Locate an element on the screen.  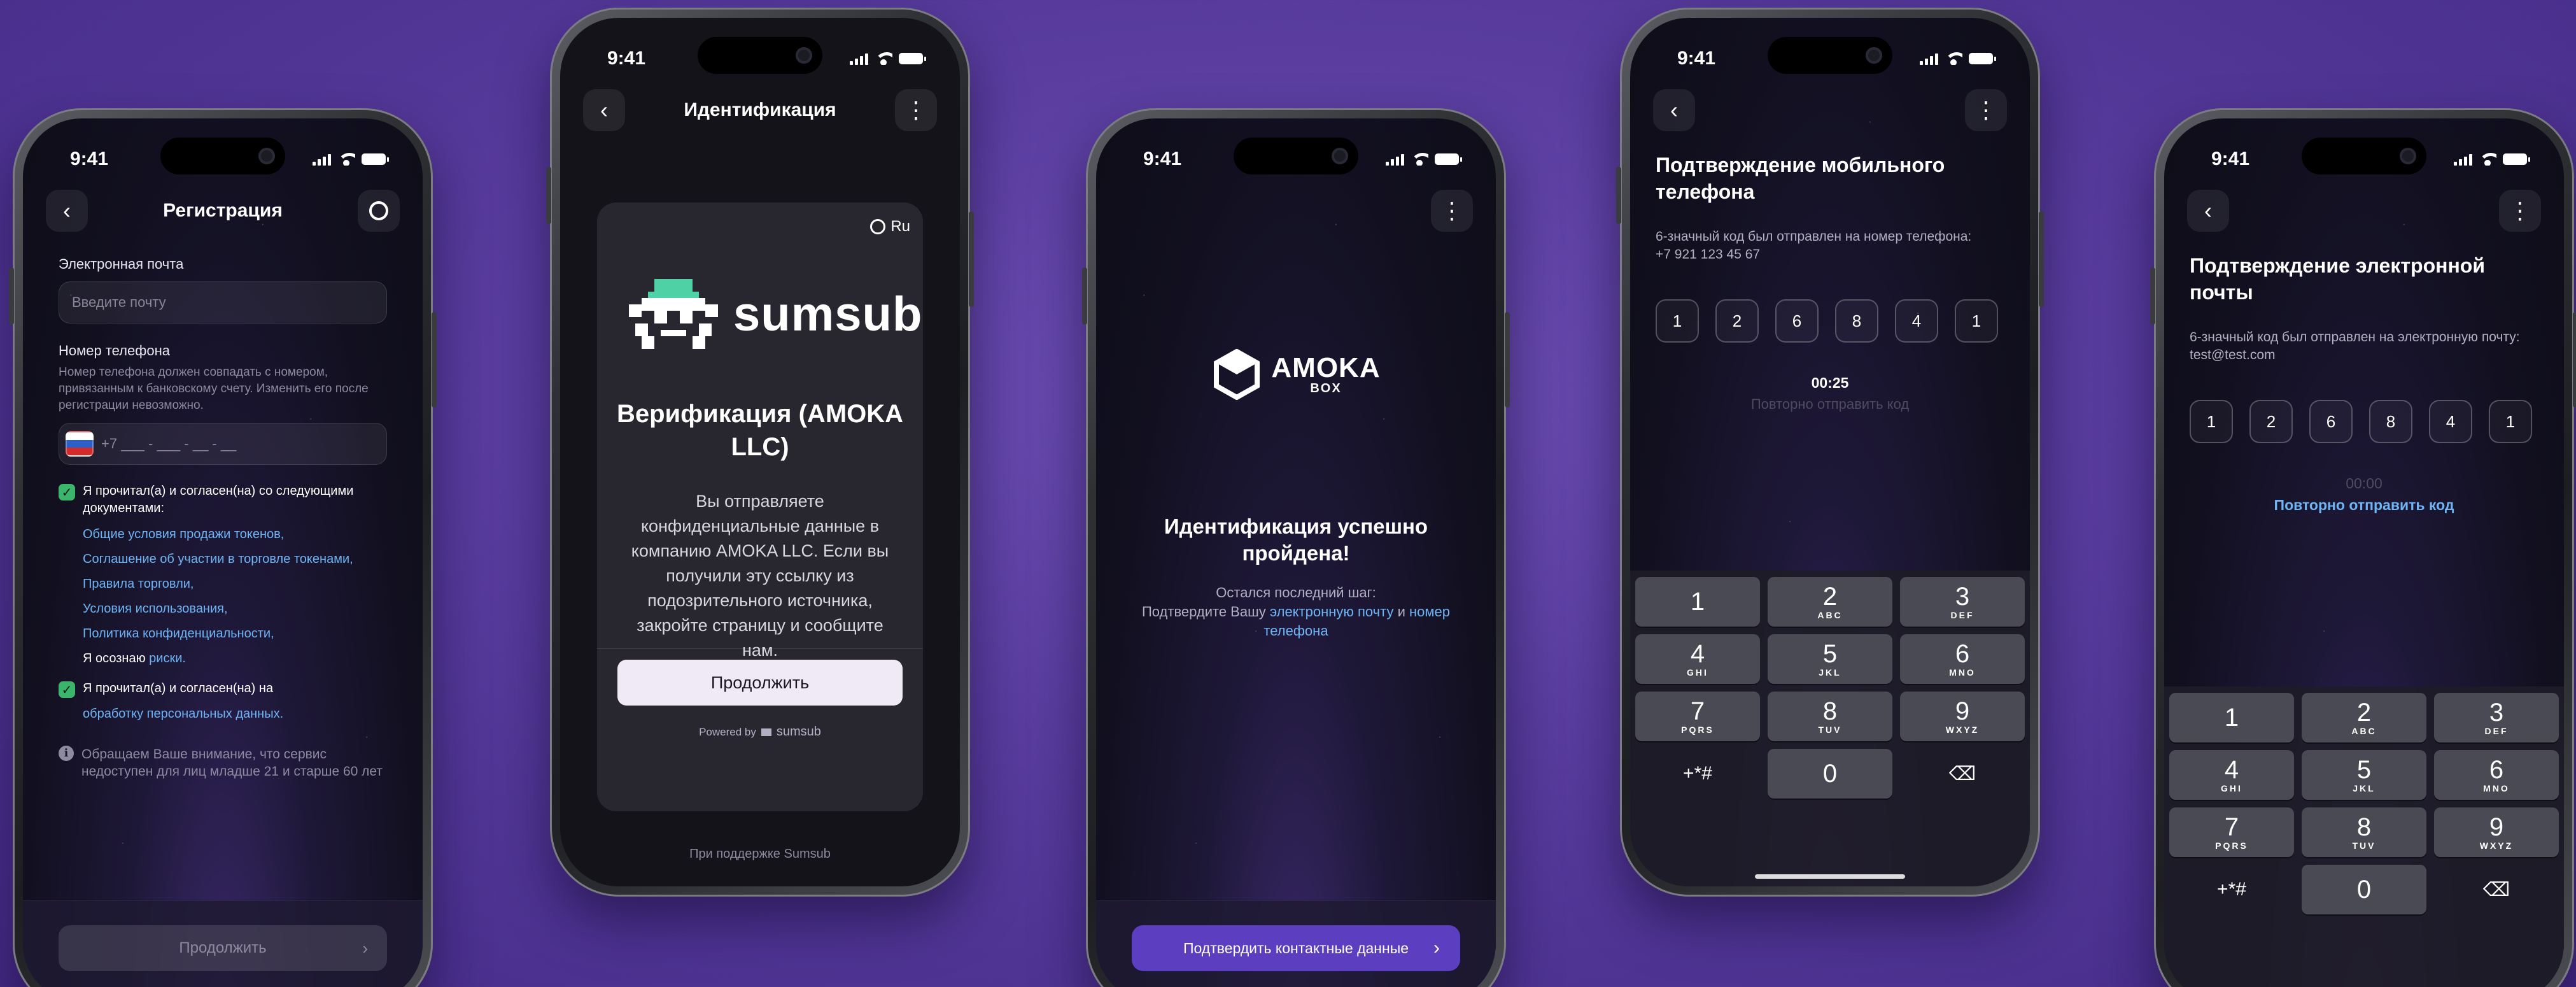
email-confirm-heading: Подтверждение электронной почты is located at coordinates (2338, 279).